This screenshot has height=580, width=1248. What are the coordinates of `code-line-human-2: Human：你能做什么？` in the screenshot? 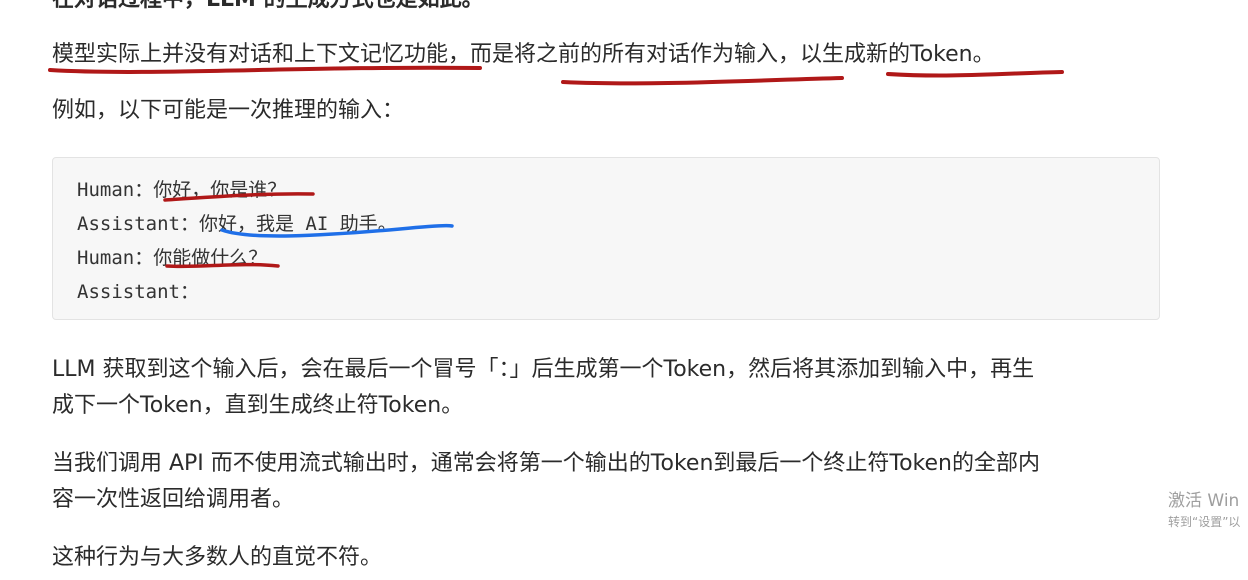 It's located at (172, 258).